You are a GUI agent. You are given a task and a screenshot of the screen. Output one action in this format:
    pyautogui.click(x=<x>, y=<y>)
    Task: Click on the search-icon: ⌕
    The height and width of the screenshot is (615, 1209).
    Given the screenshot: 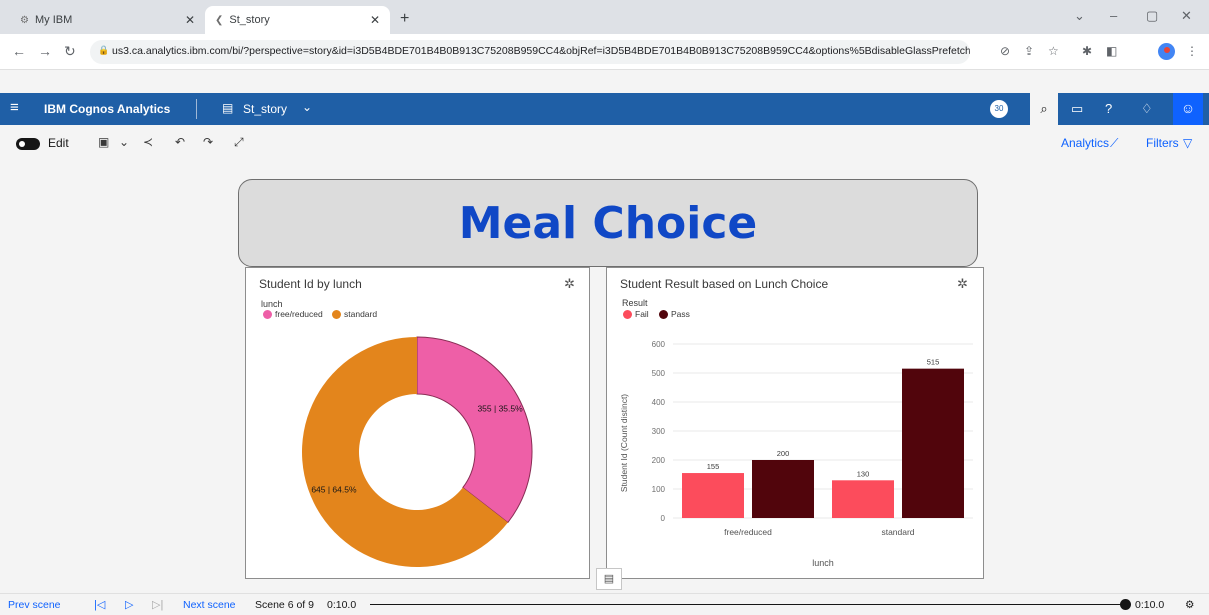 What is the action you would take?
    pyautogui.click(x=1044, y=109)
    